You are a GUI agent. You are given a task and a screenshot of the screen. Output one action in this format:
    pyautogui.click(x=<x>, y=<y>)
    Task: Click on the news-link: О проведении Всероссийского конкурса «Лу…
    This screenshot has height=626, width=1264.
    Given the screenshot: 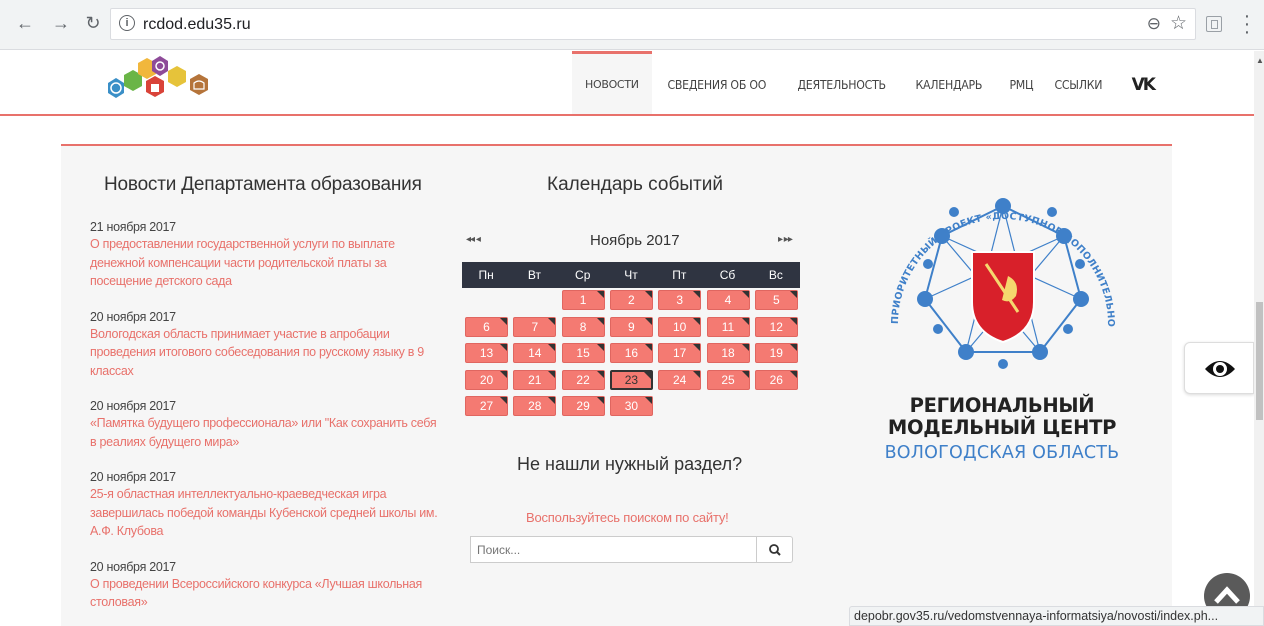 What is the action you would take?
    pyautogui.click(x=267, y=593)
    